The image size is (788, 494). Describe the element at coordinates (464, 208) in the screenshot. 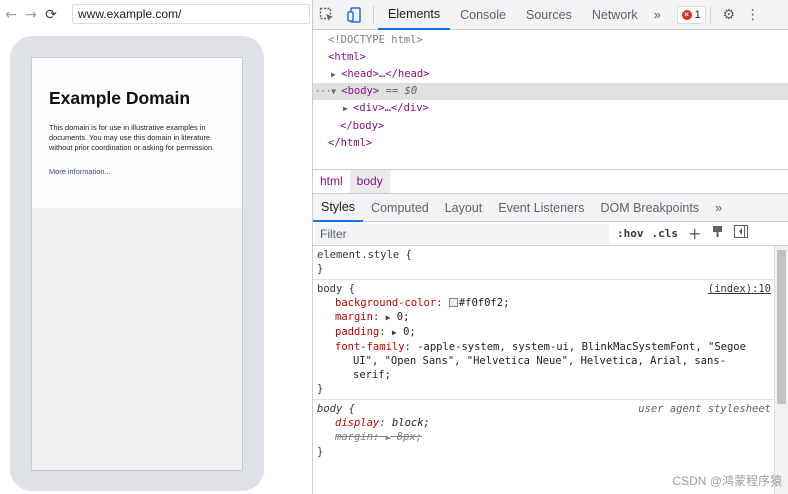

I see `tab-layout: Layout` at that location.